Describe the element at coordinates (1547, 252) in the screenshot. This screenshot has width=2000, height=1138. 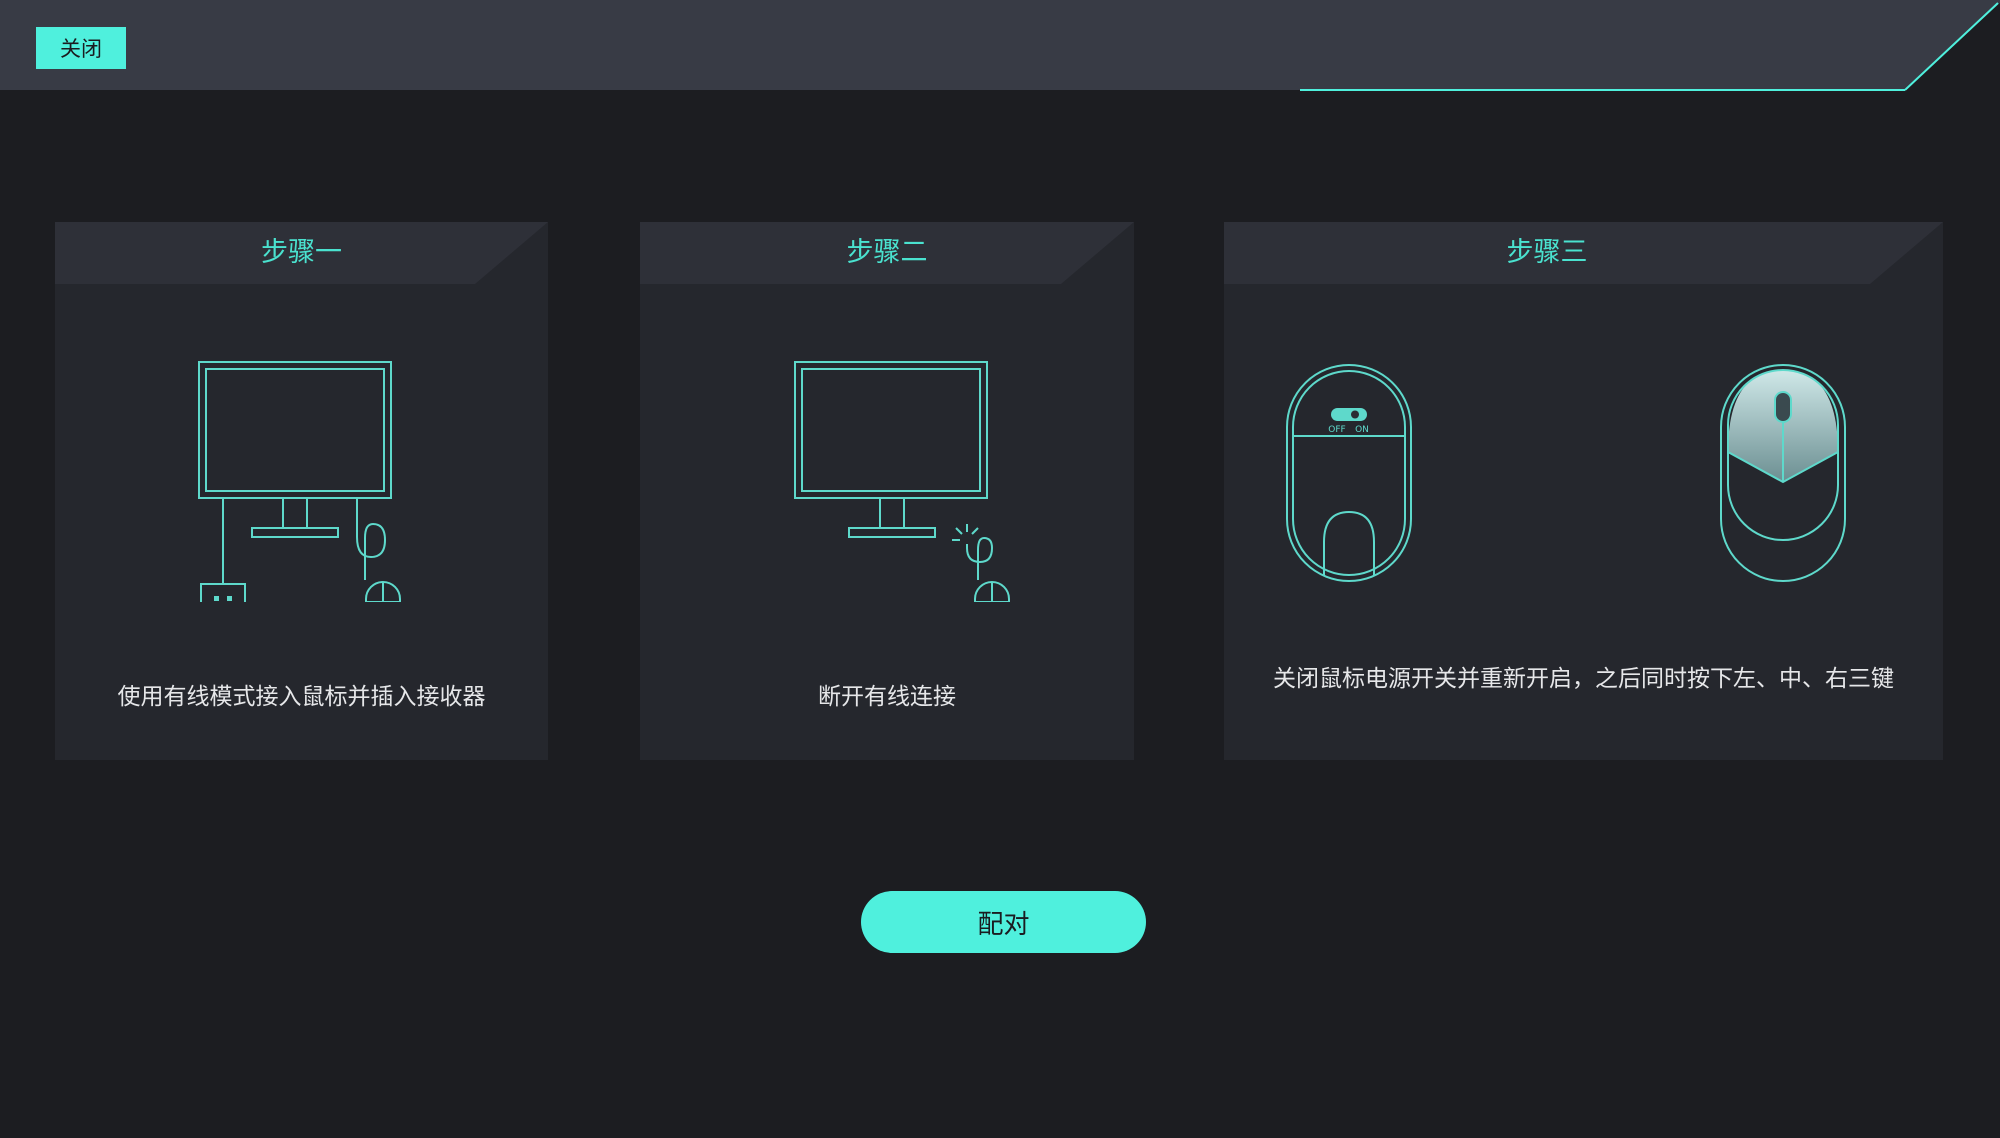
I see `step-title: 步骤三` at that location.